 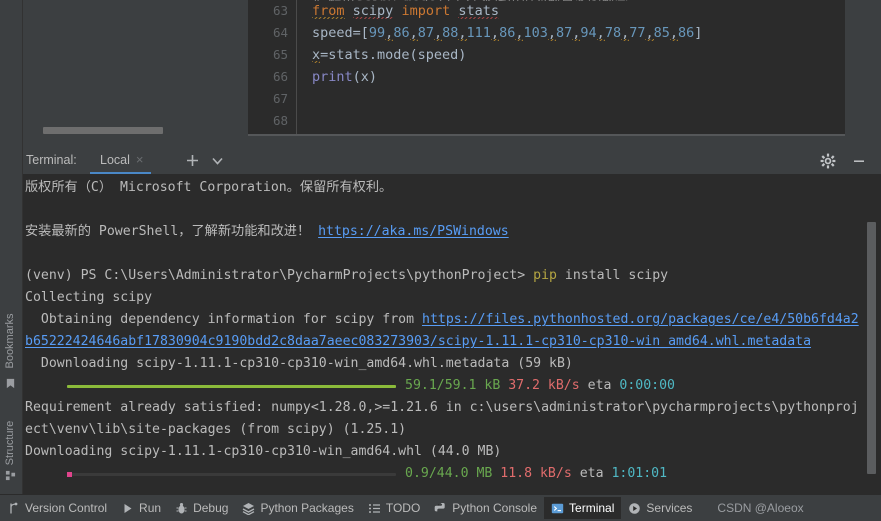 I want to click on terminal-vertical-scrollbar, so click(x=873, y=334).